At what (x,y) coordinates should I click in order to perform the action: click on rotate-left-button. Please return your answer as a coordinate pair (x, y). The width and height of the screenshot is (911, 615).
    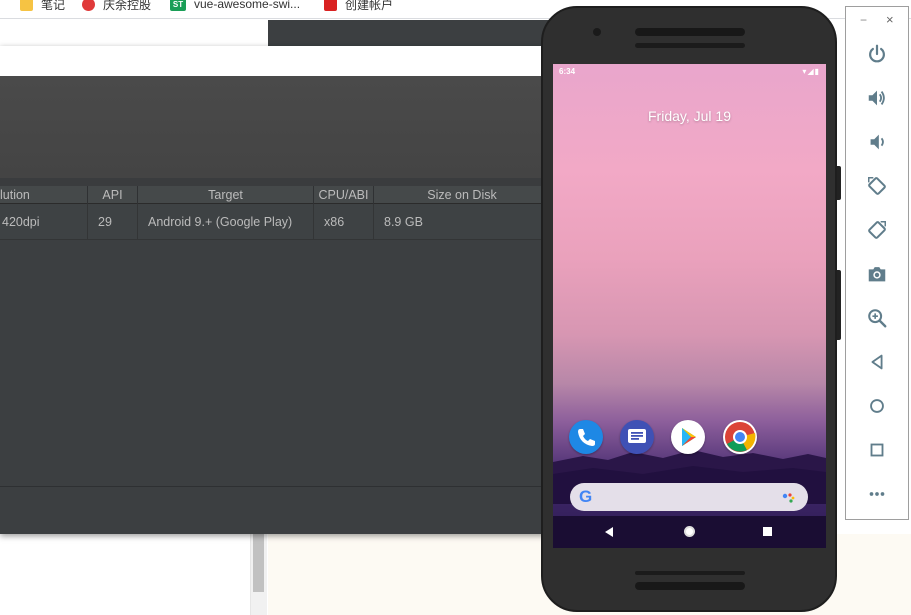
    Looking at the image, I should click on (877, 186).